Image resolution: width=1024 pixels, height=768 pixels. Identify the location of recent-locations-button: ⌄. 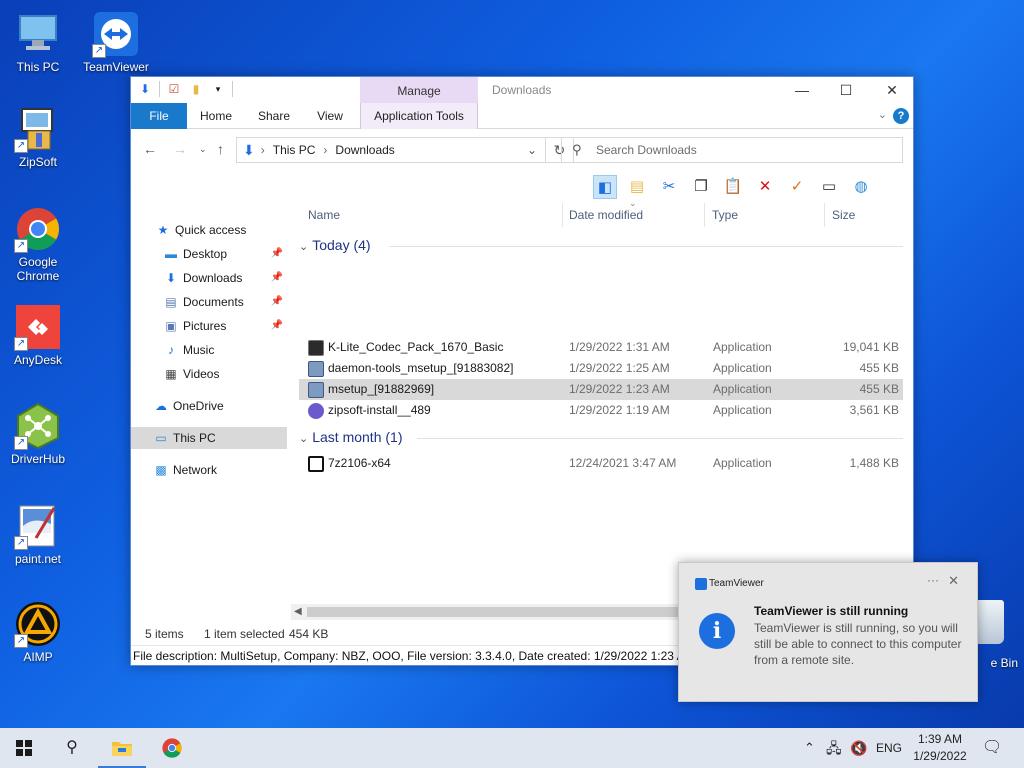
(203, 149).